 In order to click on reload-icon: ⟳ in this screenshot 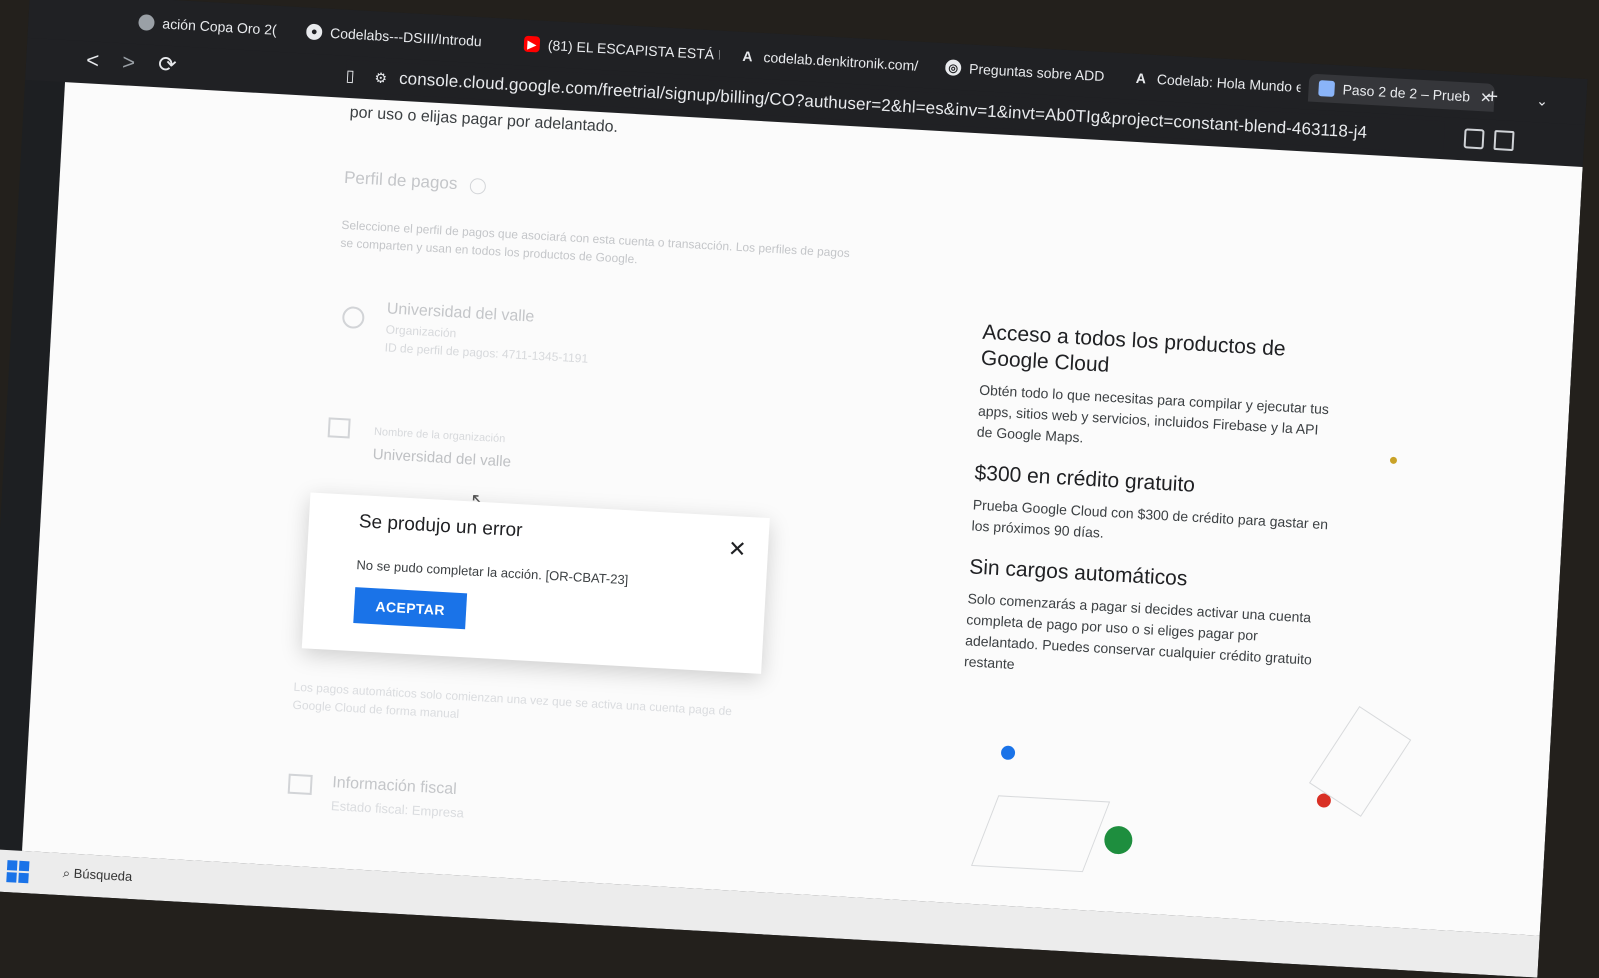, I will do `click(167, 64)`.